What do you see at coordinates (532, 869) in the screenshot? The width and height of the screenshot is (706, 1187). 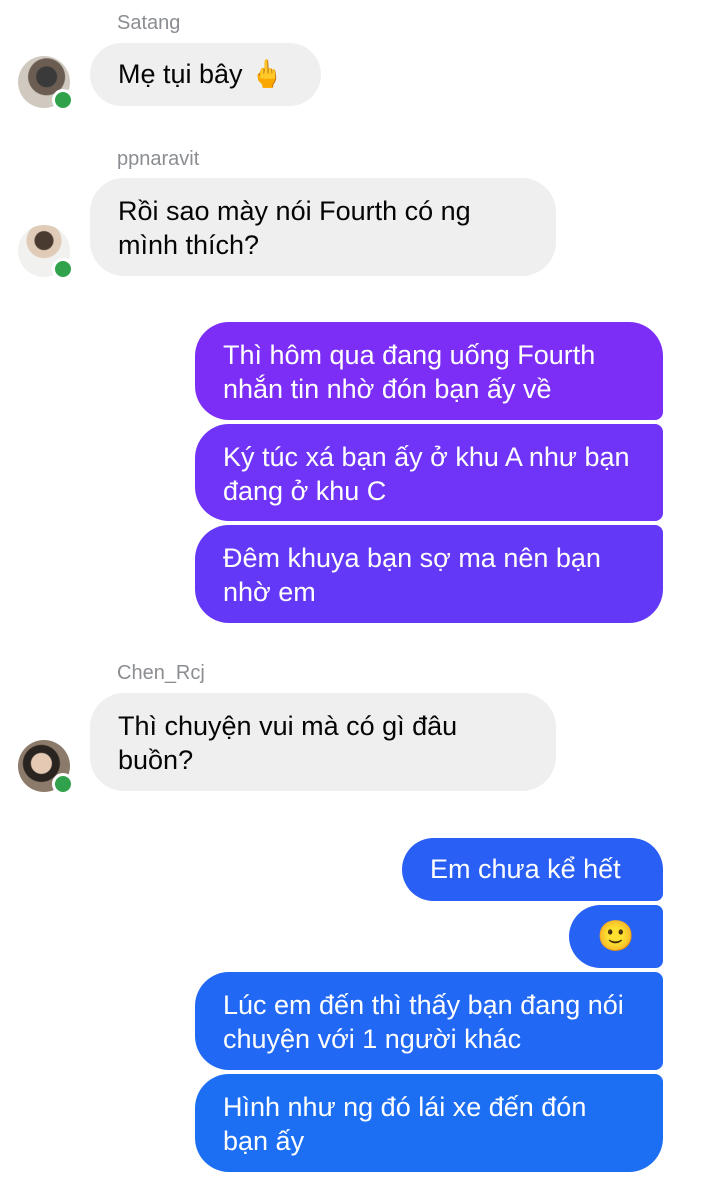 I see `message-bubble-outgoing: Em chưa kể hết` at bounding box center [532, 869].